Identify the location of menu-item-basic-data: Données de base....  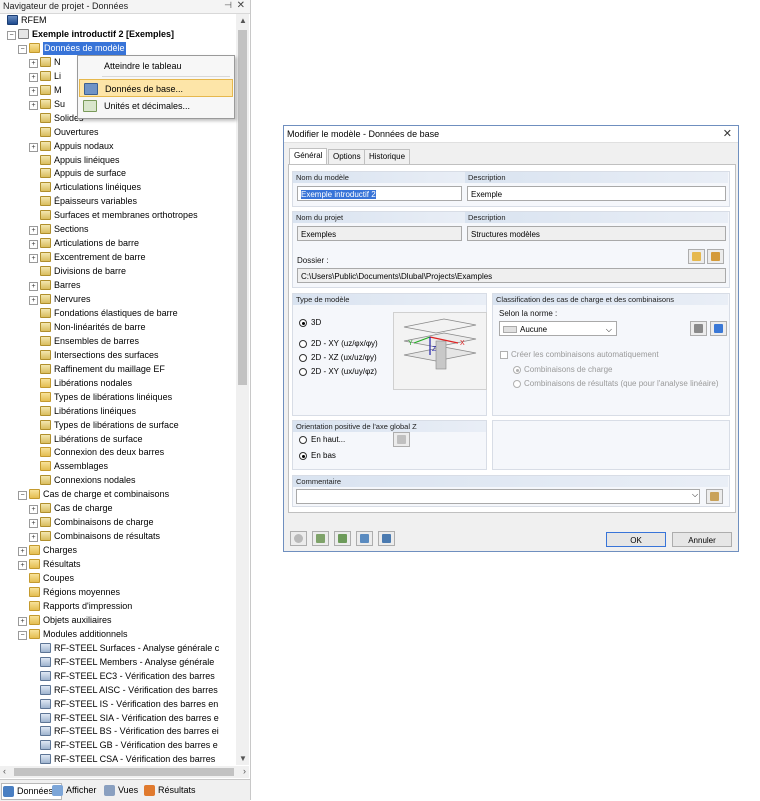
(156, 88).